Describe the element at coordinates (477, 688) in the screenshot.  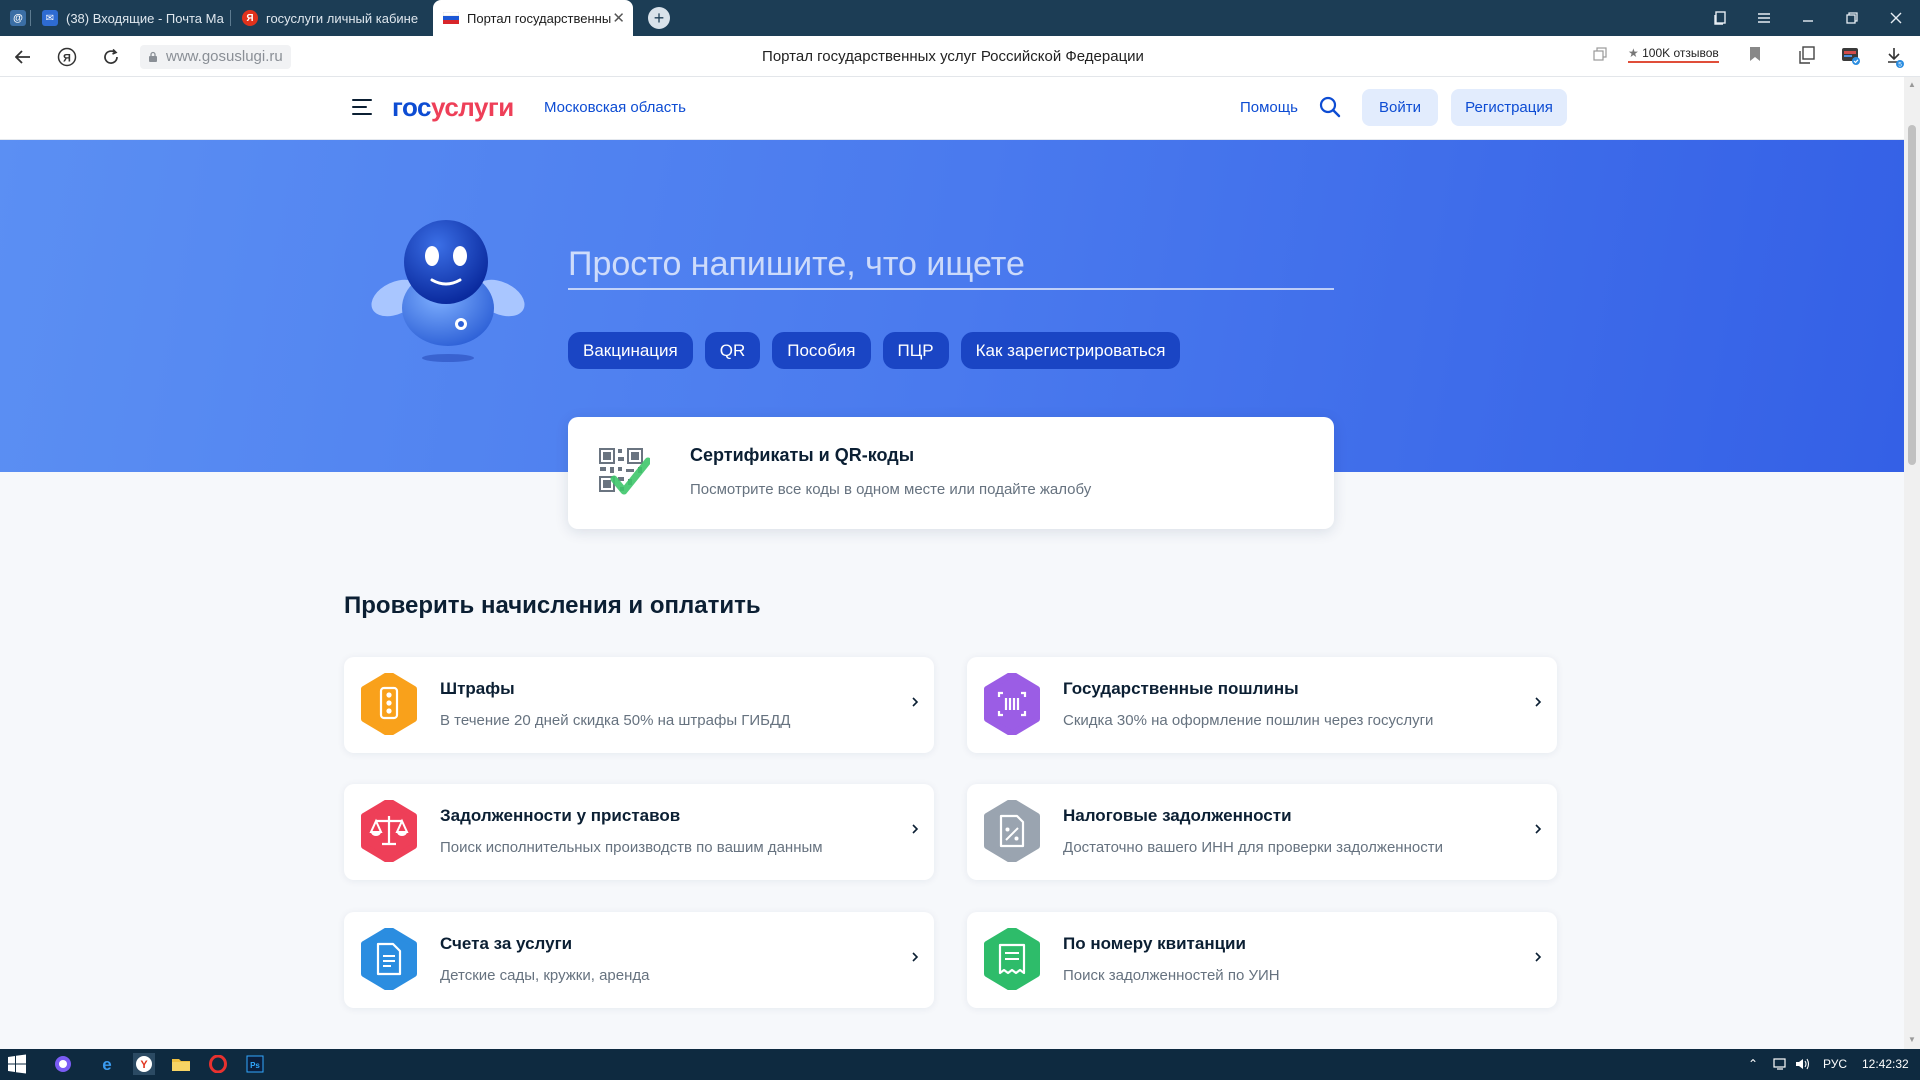
I see `card-title: Штрафы` at that location.